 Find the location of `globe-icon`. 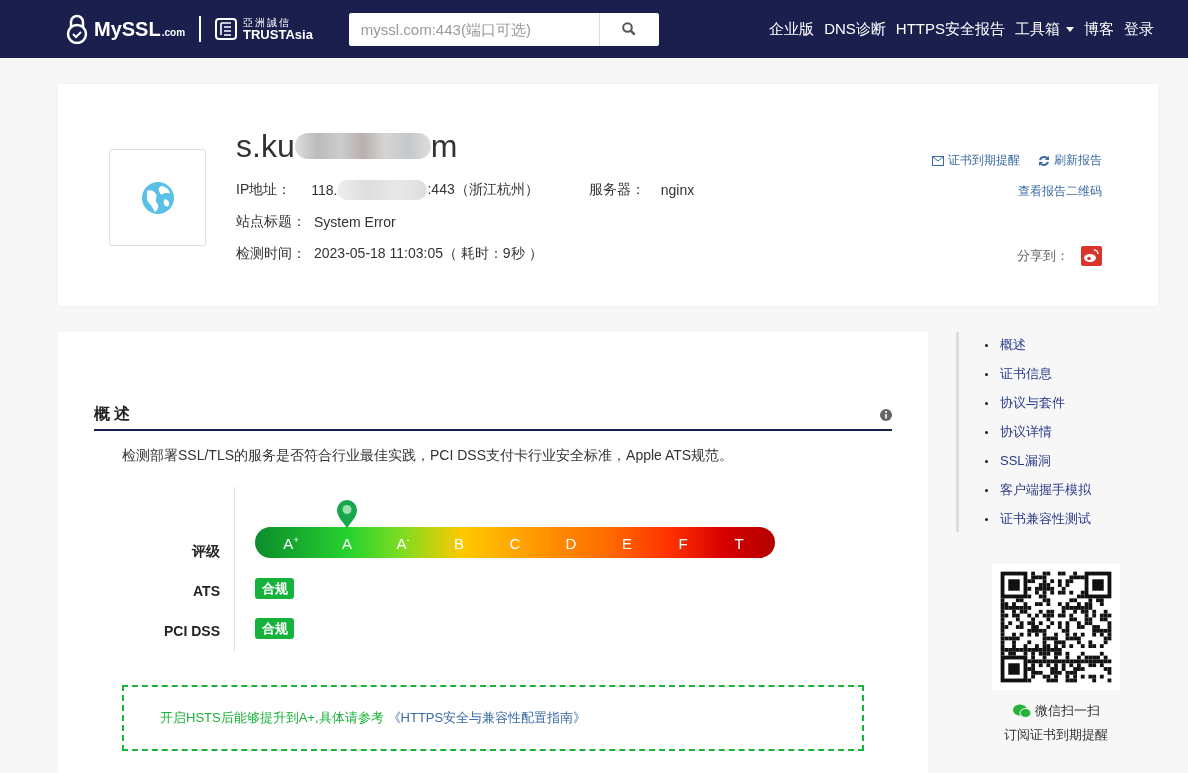

globe-icon is located at coordinates (157, 197).